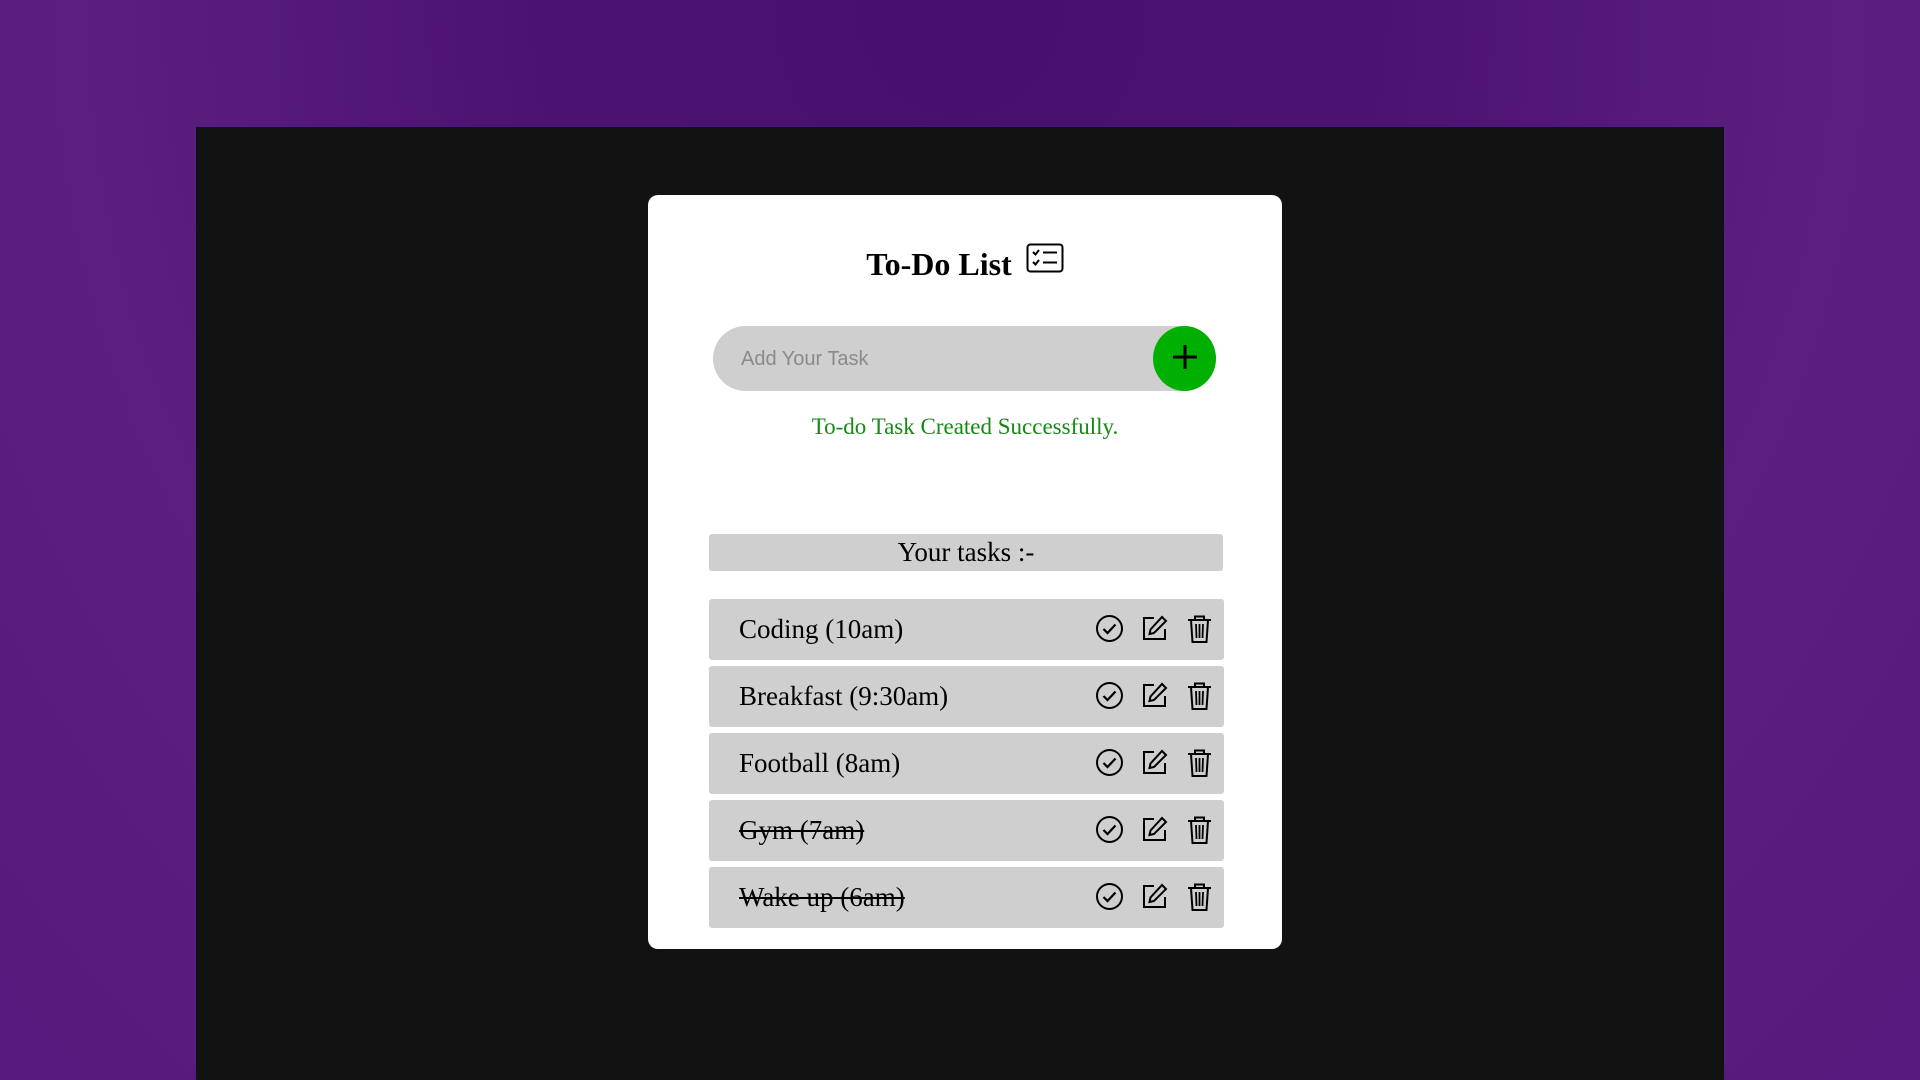 This screenshot has height=1080, width=1920. Describe the element at coordinates (966, 830) in the screenshot. I see `task-item: Gym (7am)` at that location.